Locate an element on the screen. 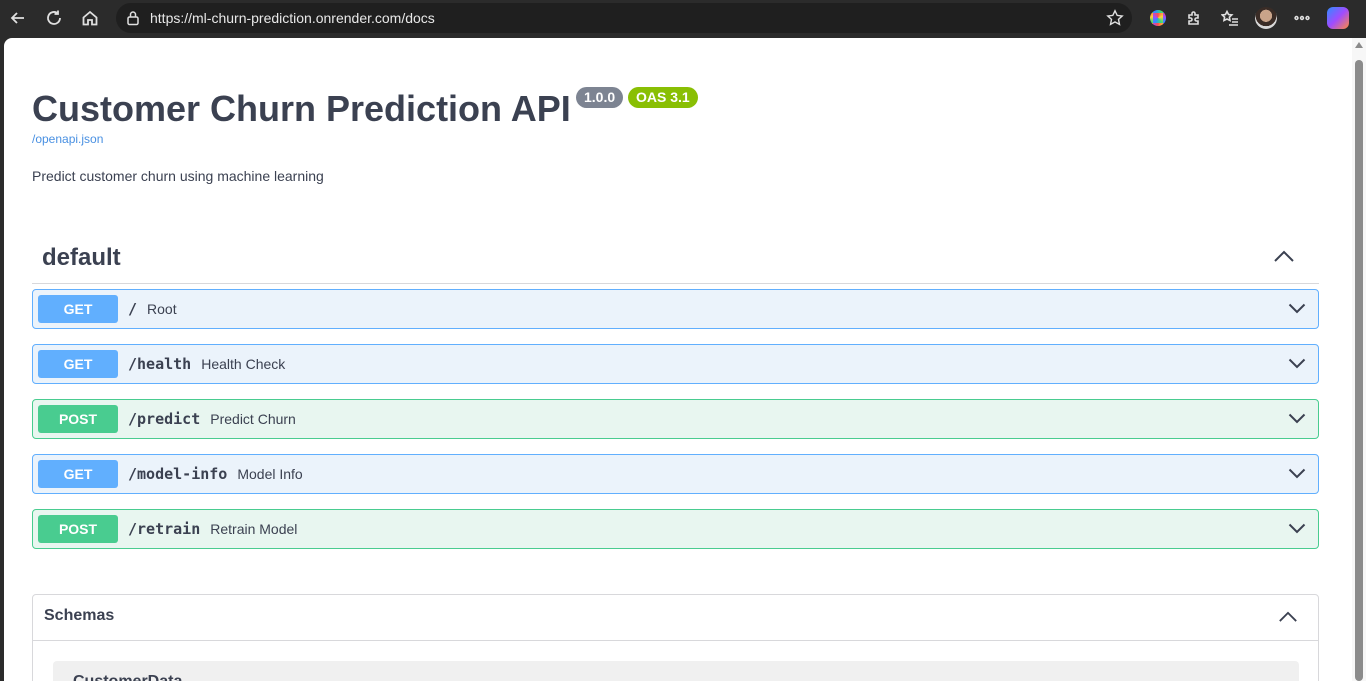 Image resolution: width=1366 pixels, height=681 pixels. copilot-icon is located at coordinates (1338, 18).